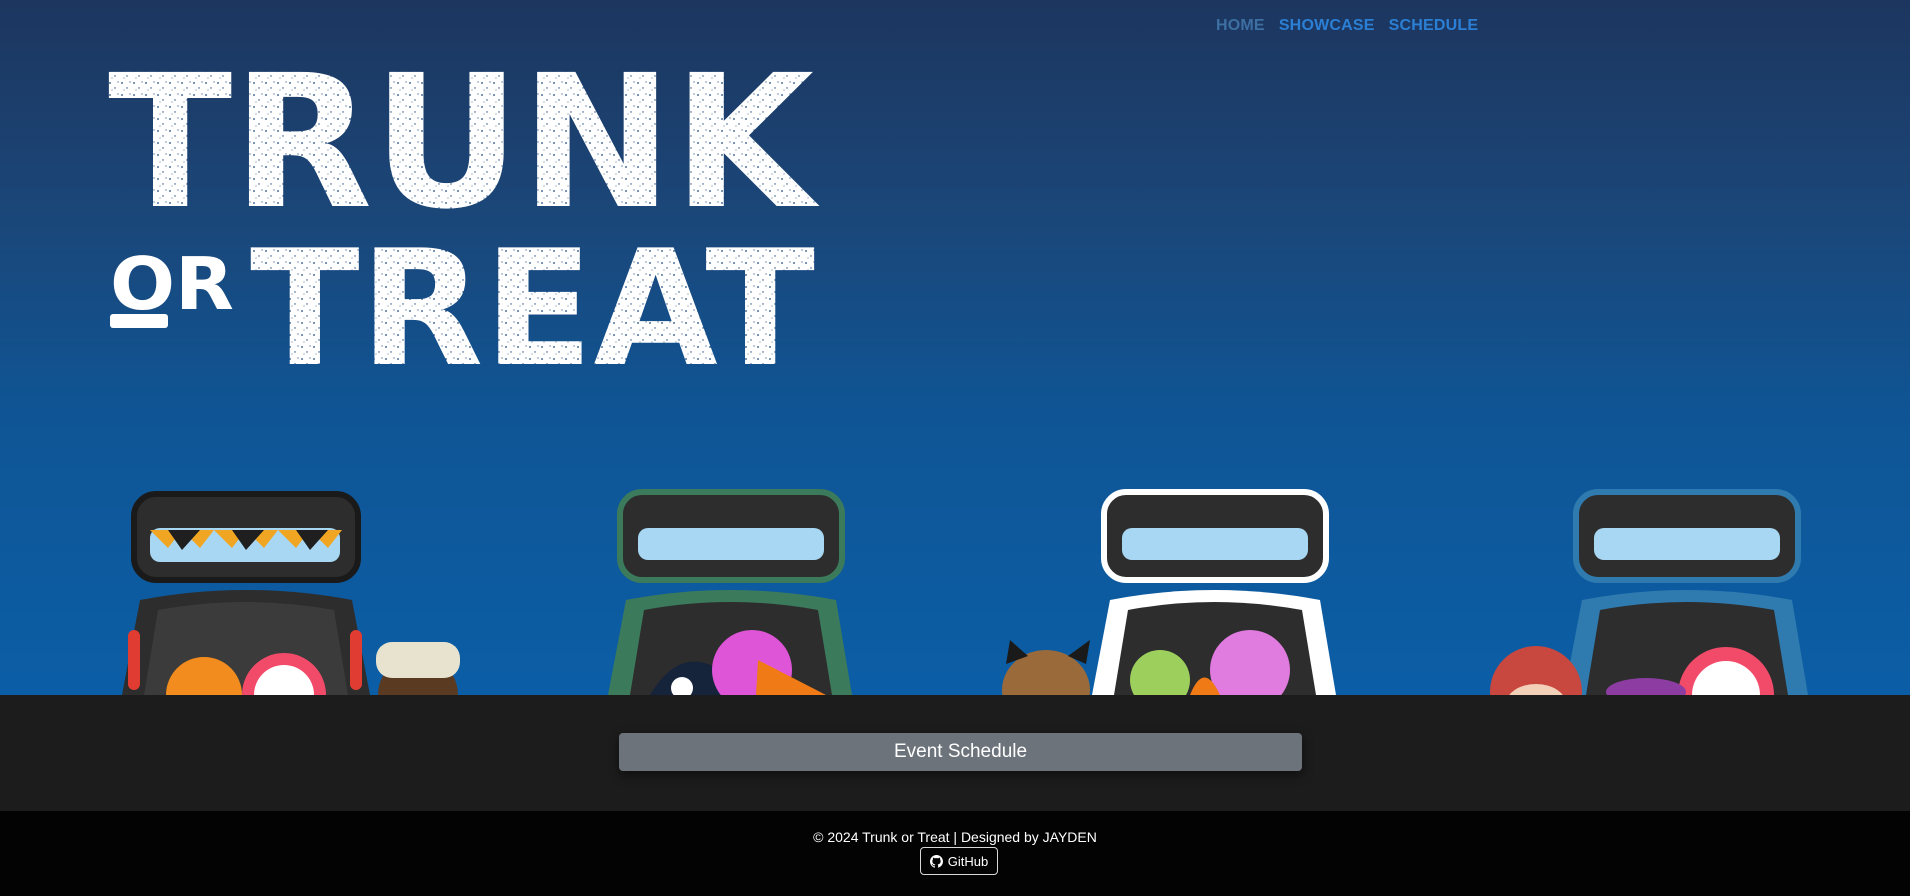 This screenshot has width=1910, height=896. Describe the element at coordinates (291, 593) in the screenshot. I see `car-black` at that location.